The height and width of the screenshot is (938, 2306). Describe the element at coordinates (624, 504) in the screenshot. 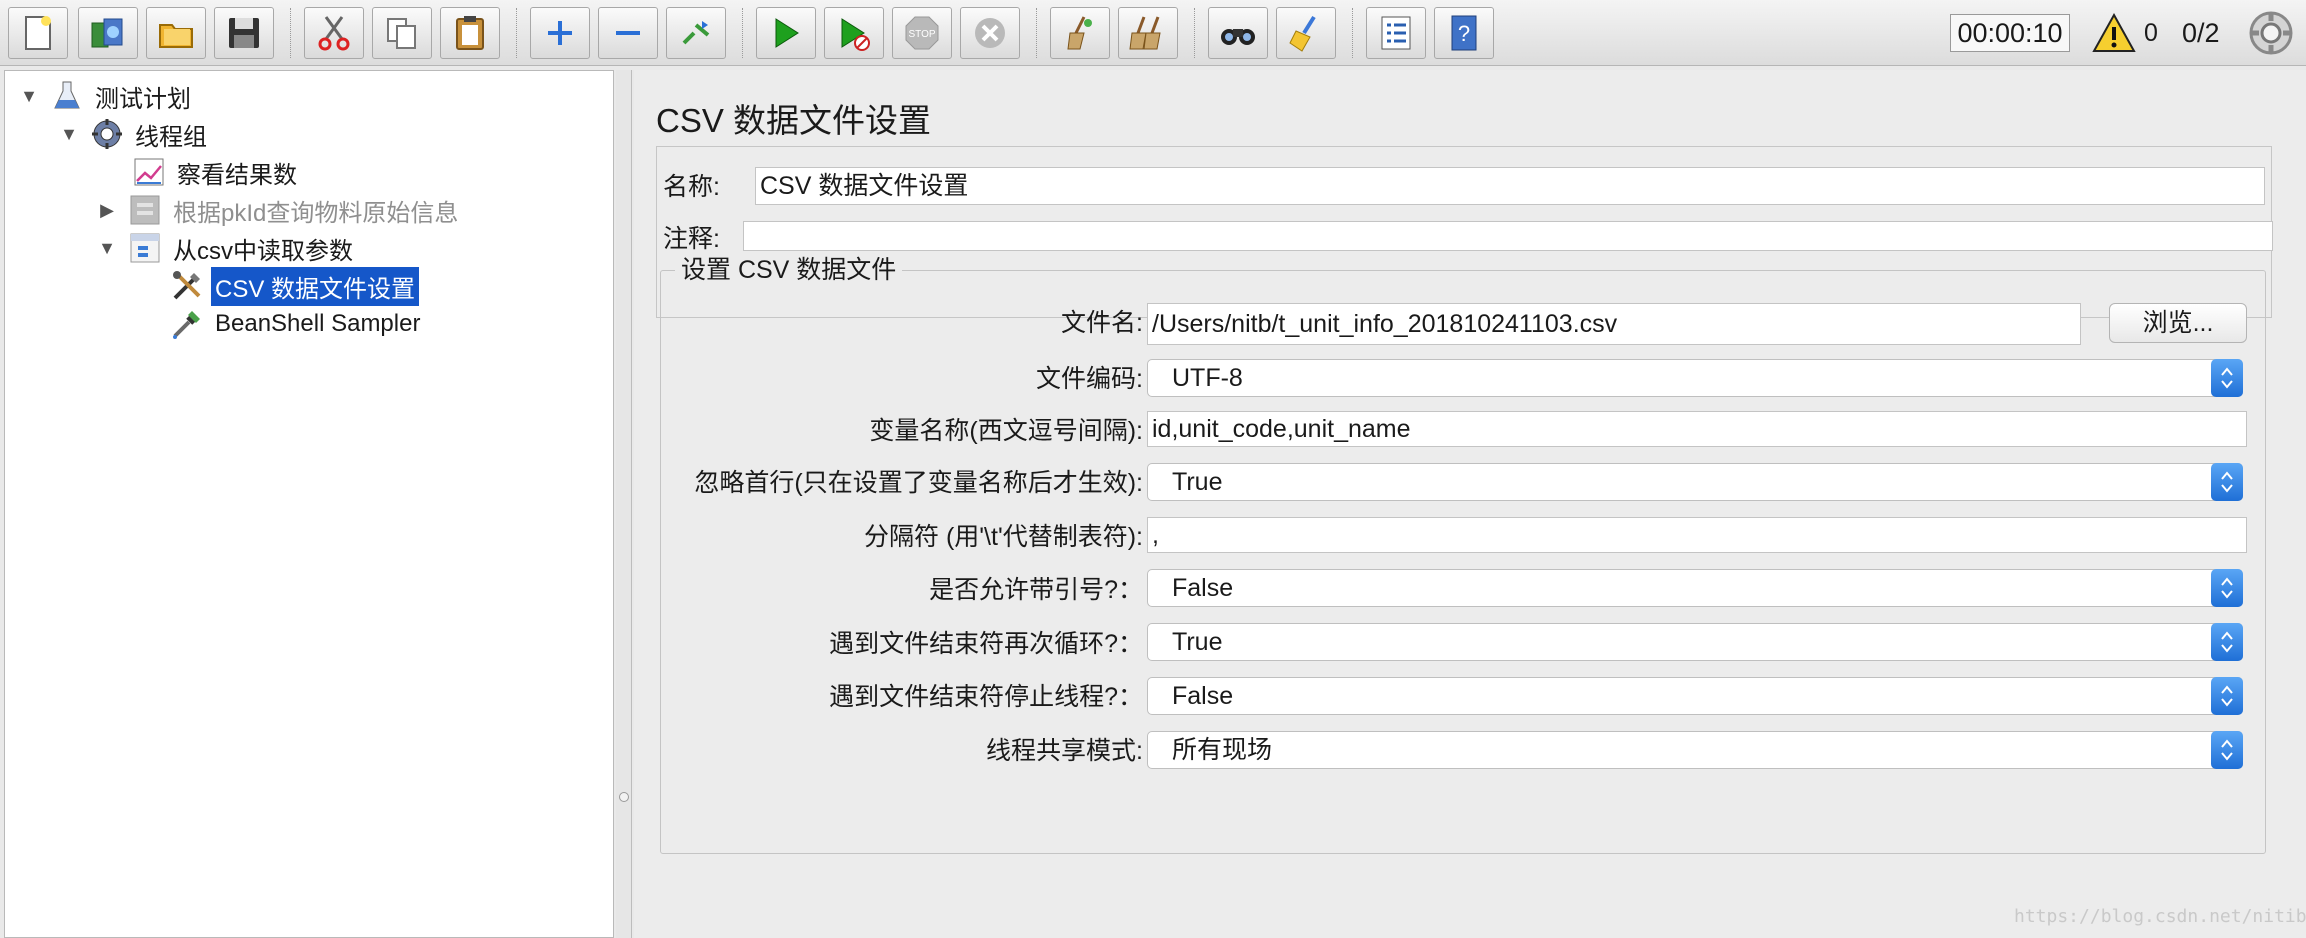

I see `split-pane-divider` at that location.